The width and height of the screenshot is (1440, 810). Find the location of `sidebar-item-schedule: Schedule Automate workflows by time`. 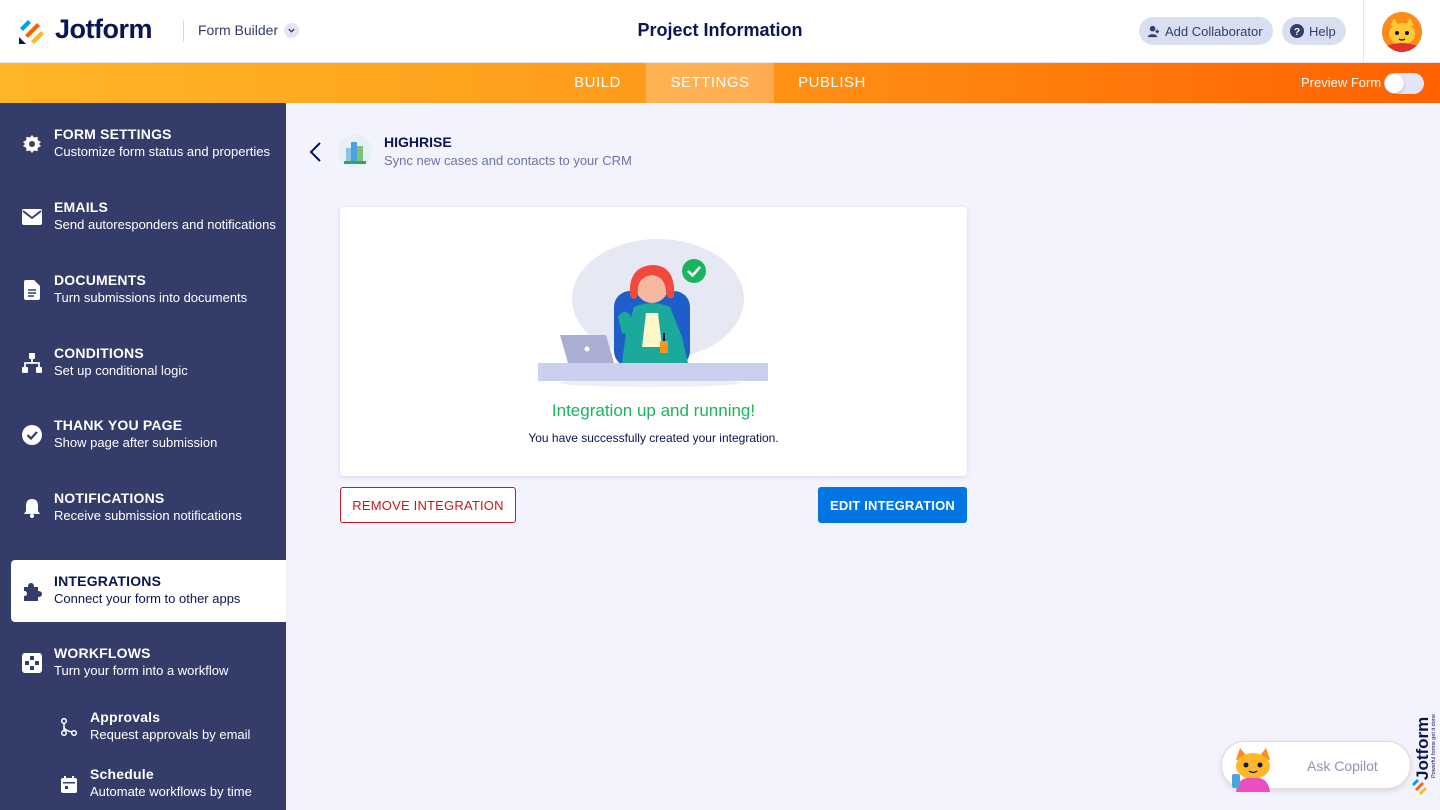

sidebar-item-schedule: Schedule Automate workflows by time is located at coordinates (148, 781).